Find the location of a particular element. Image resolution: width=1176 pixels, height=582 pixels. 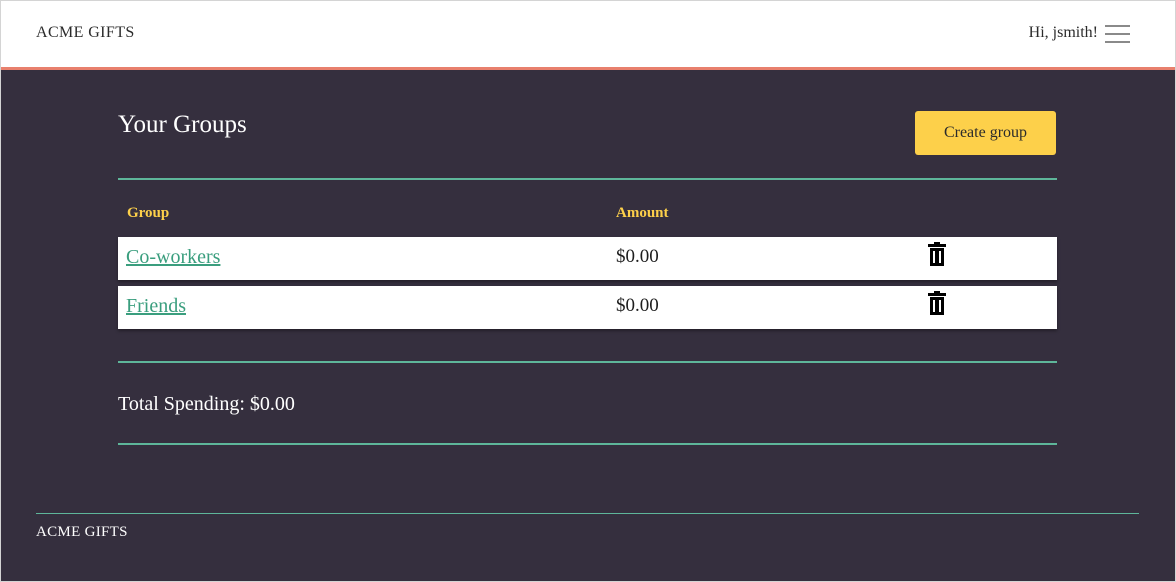

page-title: Your Groups is located at coordinates (182, 124).